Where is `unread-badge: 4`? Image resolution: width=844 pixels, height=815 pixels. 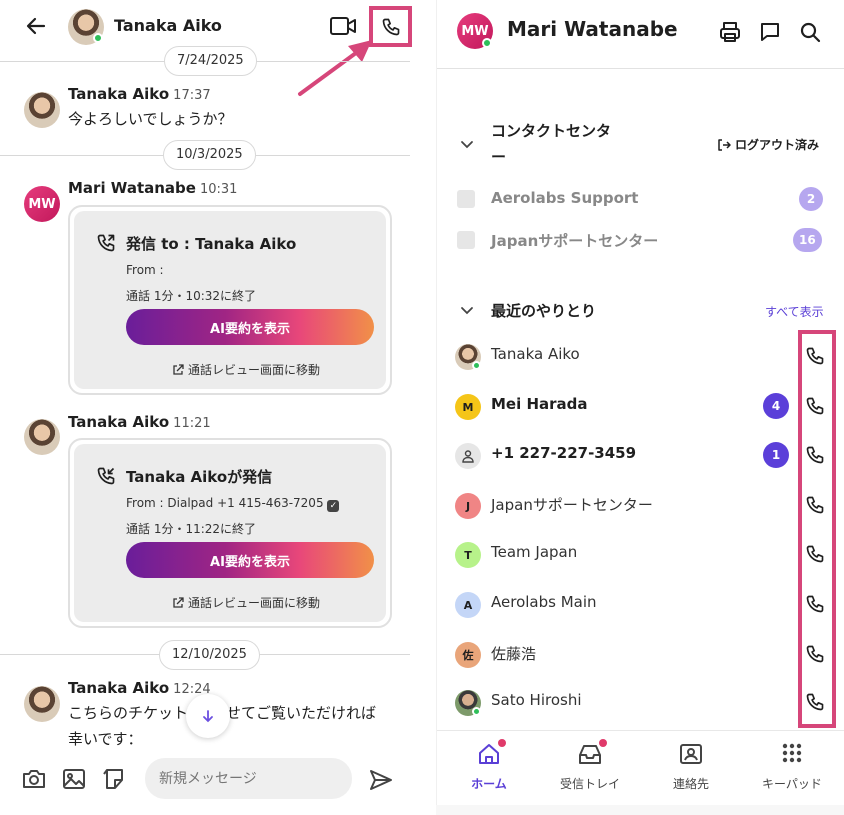 unread-badge: 4 is located at coordinates (776, 406).